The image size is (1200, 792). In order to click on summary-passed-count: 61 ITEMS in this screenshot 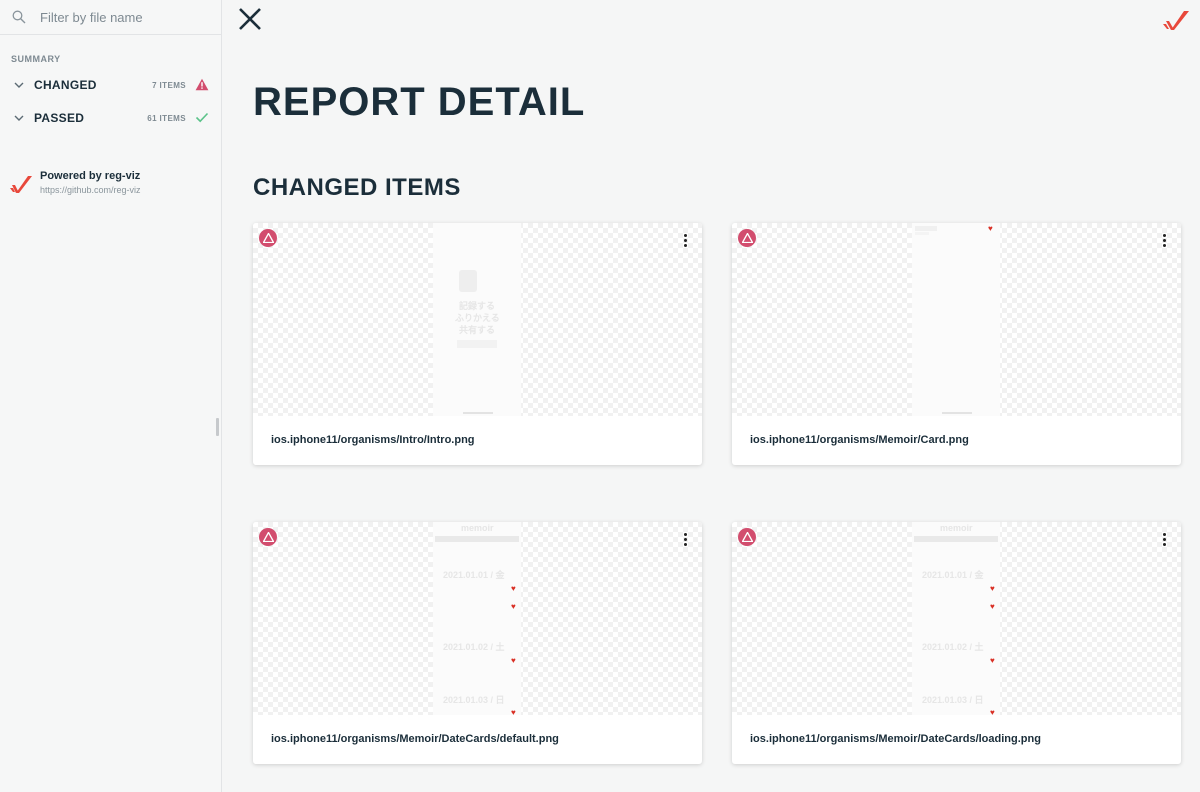, I will do `click(166, 118)`.